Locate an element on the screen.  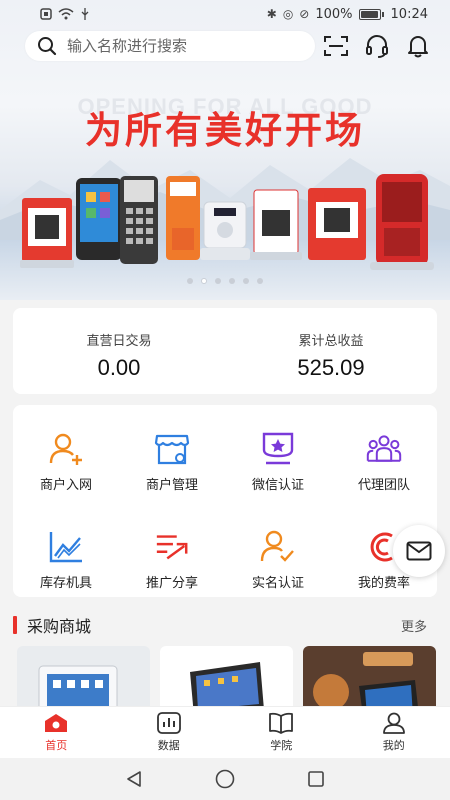
menu-inventory-devices: 库存机具 is located at coordinates (66, 560).